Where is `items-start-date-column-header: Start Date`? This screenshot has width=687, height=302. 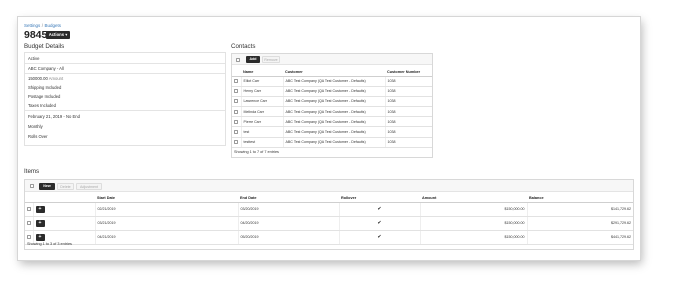
items-start-date-column-header: Start Date is located at coordinates (166, 198).